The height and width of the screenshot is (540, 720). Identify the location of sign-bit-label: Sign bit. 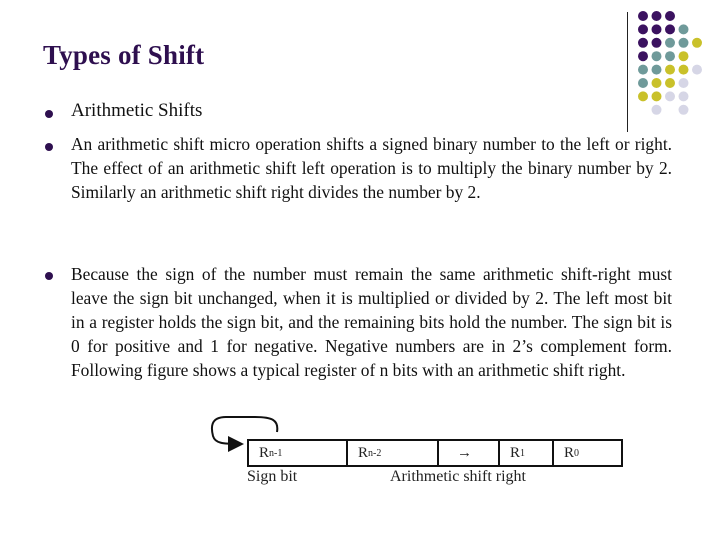
(272, 476).